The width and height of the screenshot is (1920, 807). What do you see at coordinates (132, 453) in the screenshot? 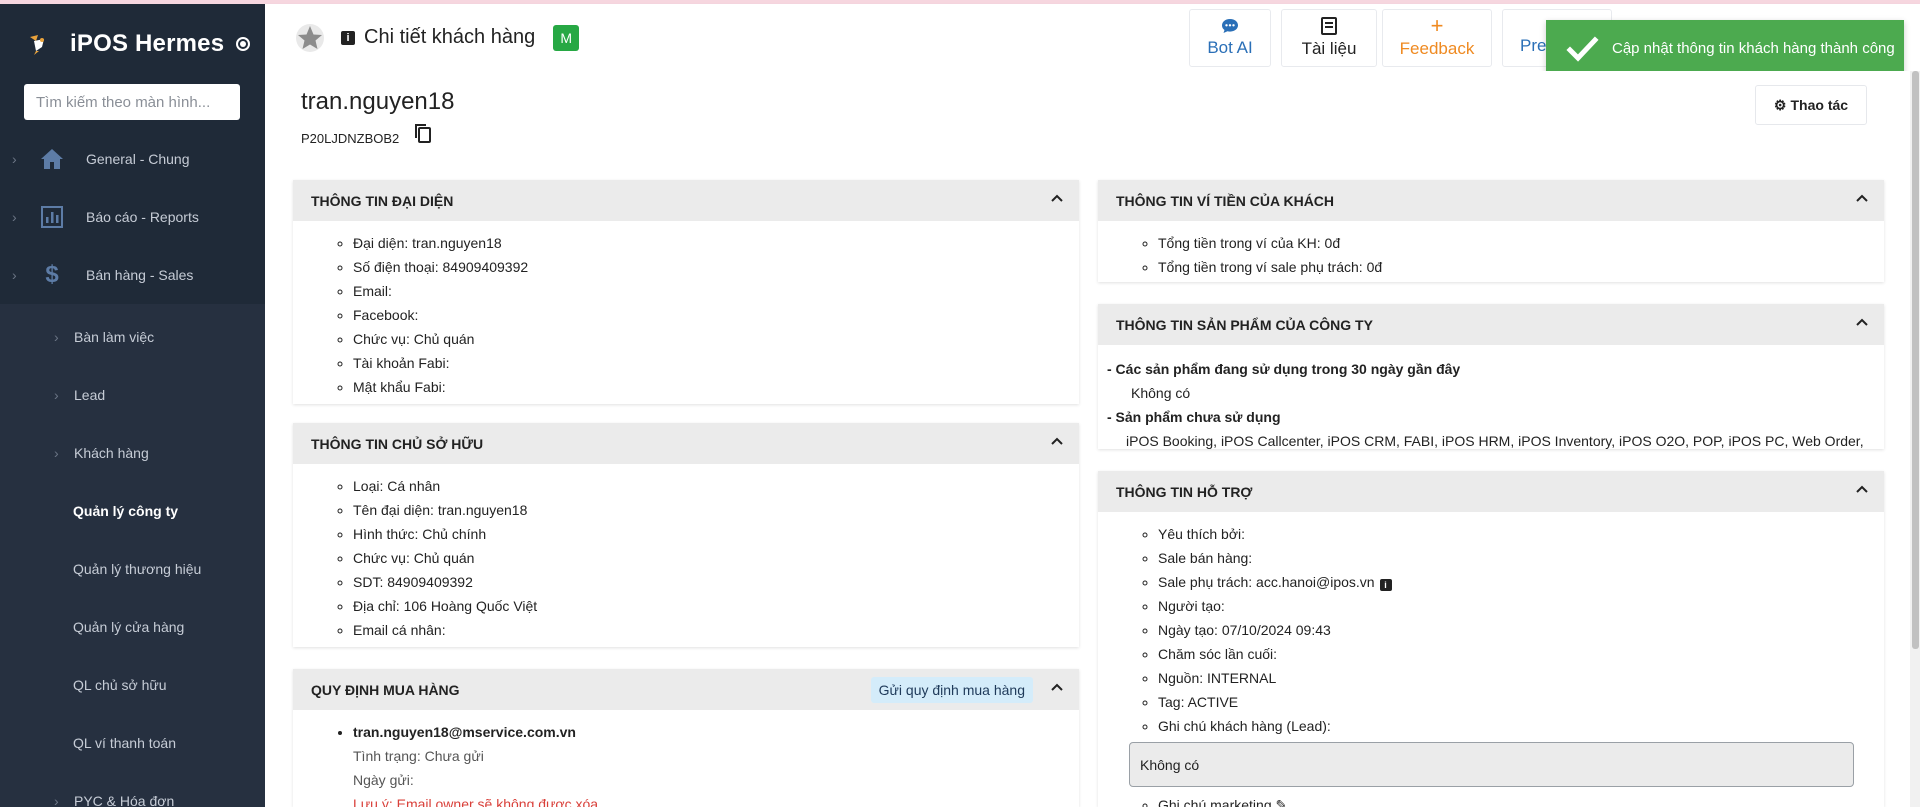
I see `sidebar-item-customers: › Khách hàng` at bounding box center [132, 453].